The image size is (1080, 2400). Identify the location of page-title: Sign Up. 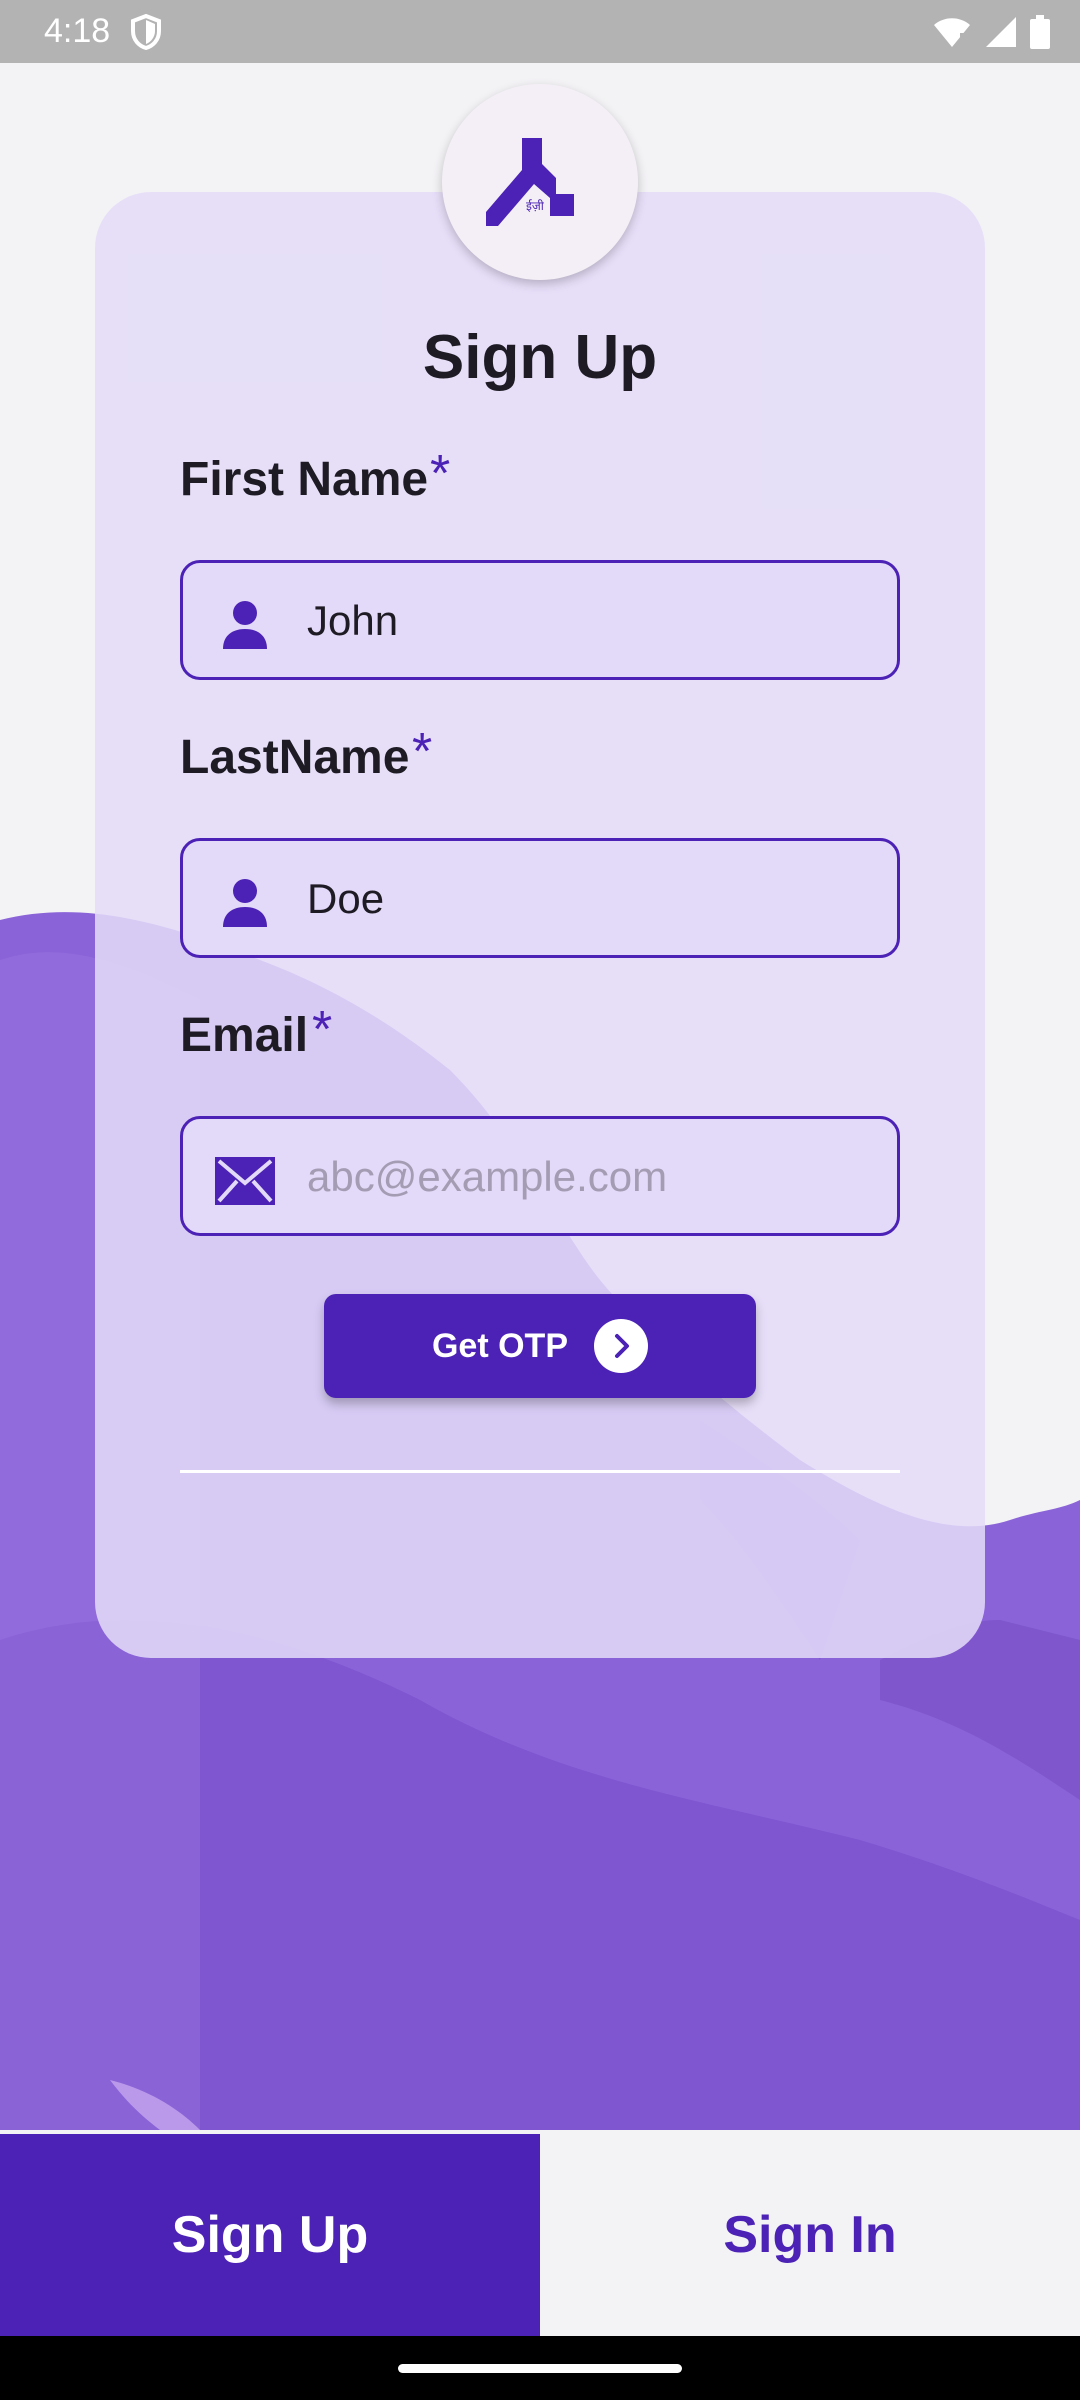
(540, 357).